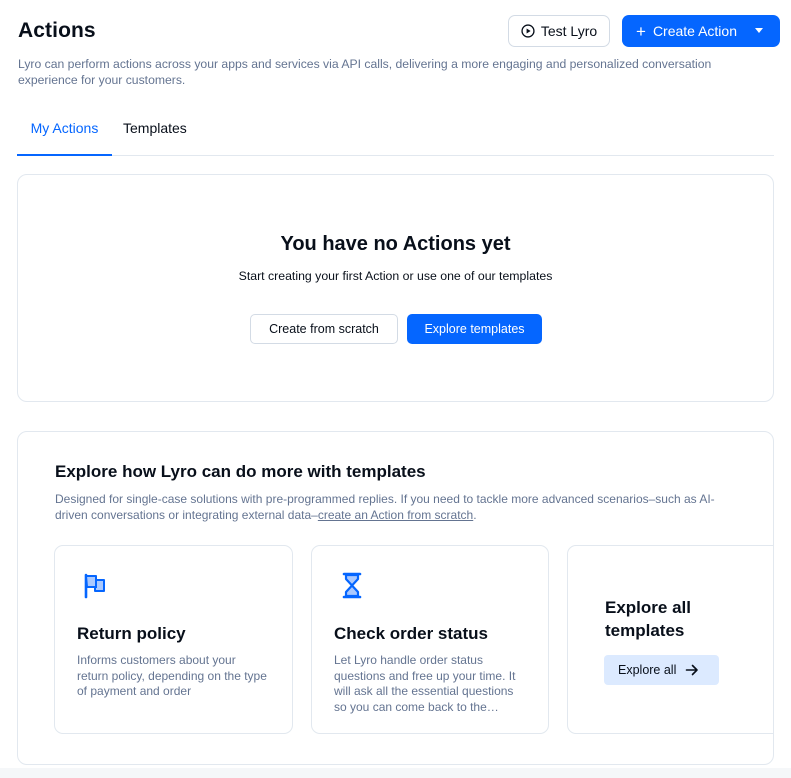 This screenshot has height=778, width=791. I want to click on template-title: Return policy, so click(131, 633).